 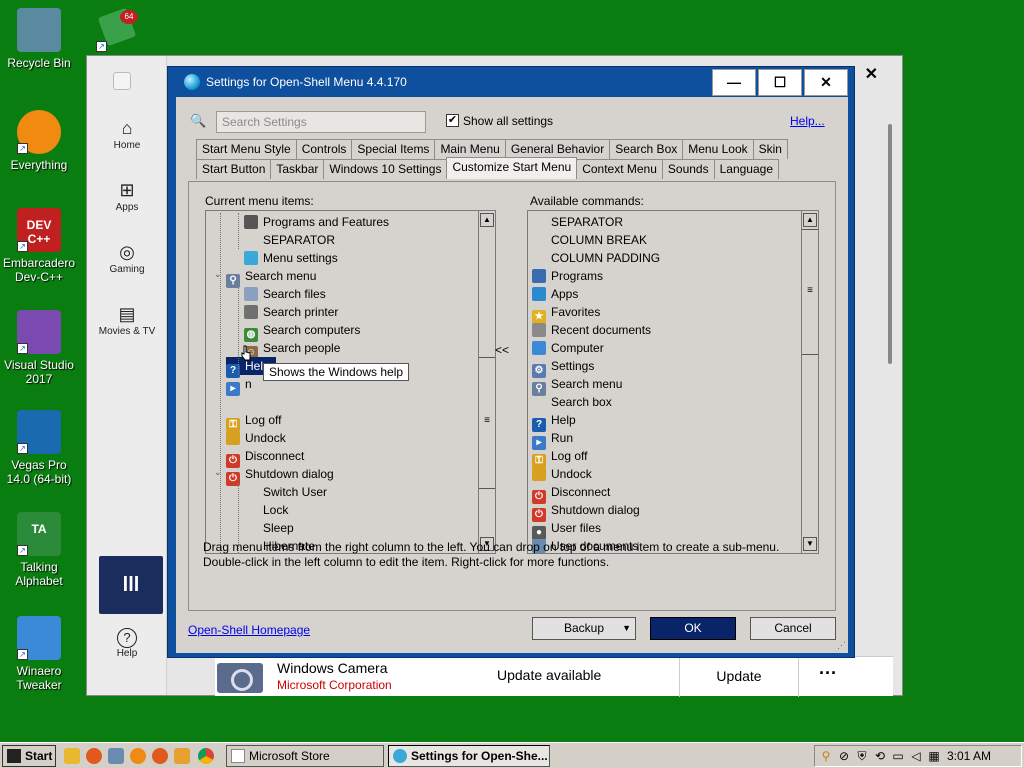 I want to click on tab-windows-10-settings: Windows 10 Settings, so click(x=385, y=169).